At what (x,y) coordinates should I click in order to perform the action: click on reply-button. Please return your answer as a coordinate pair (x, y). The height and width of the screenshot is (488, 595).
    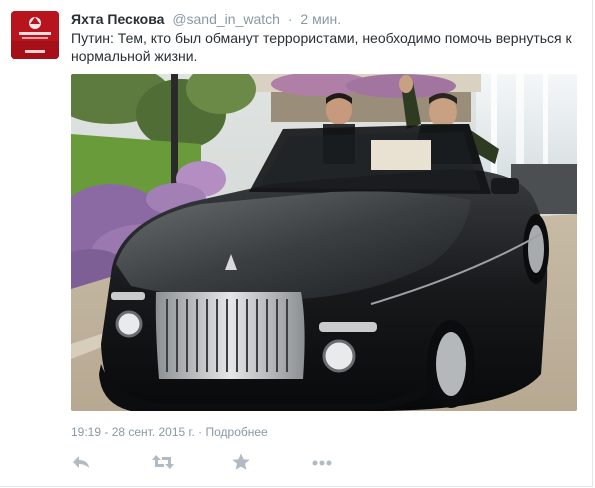
    Looking at the image, I should click on (83, 463).